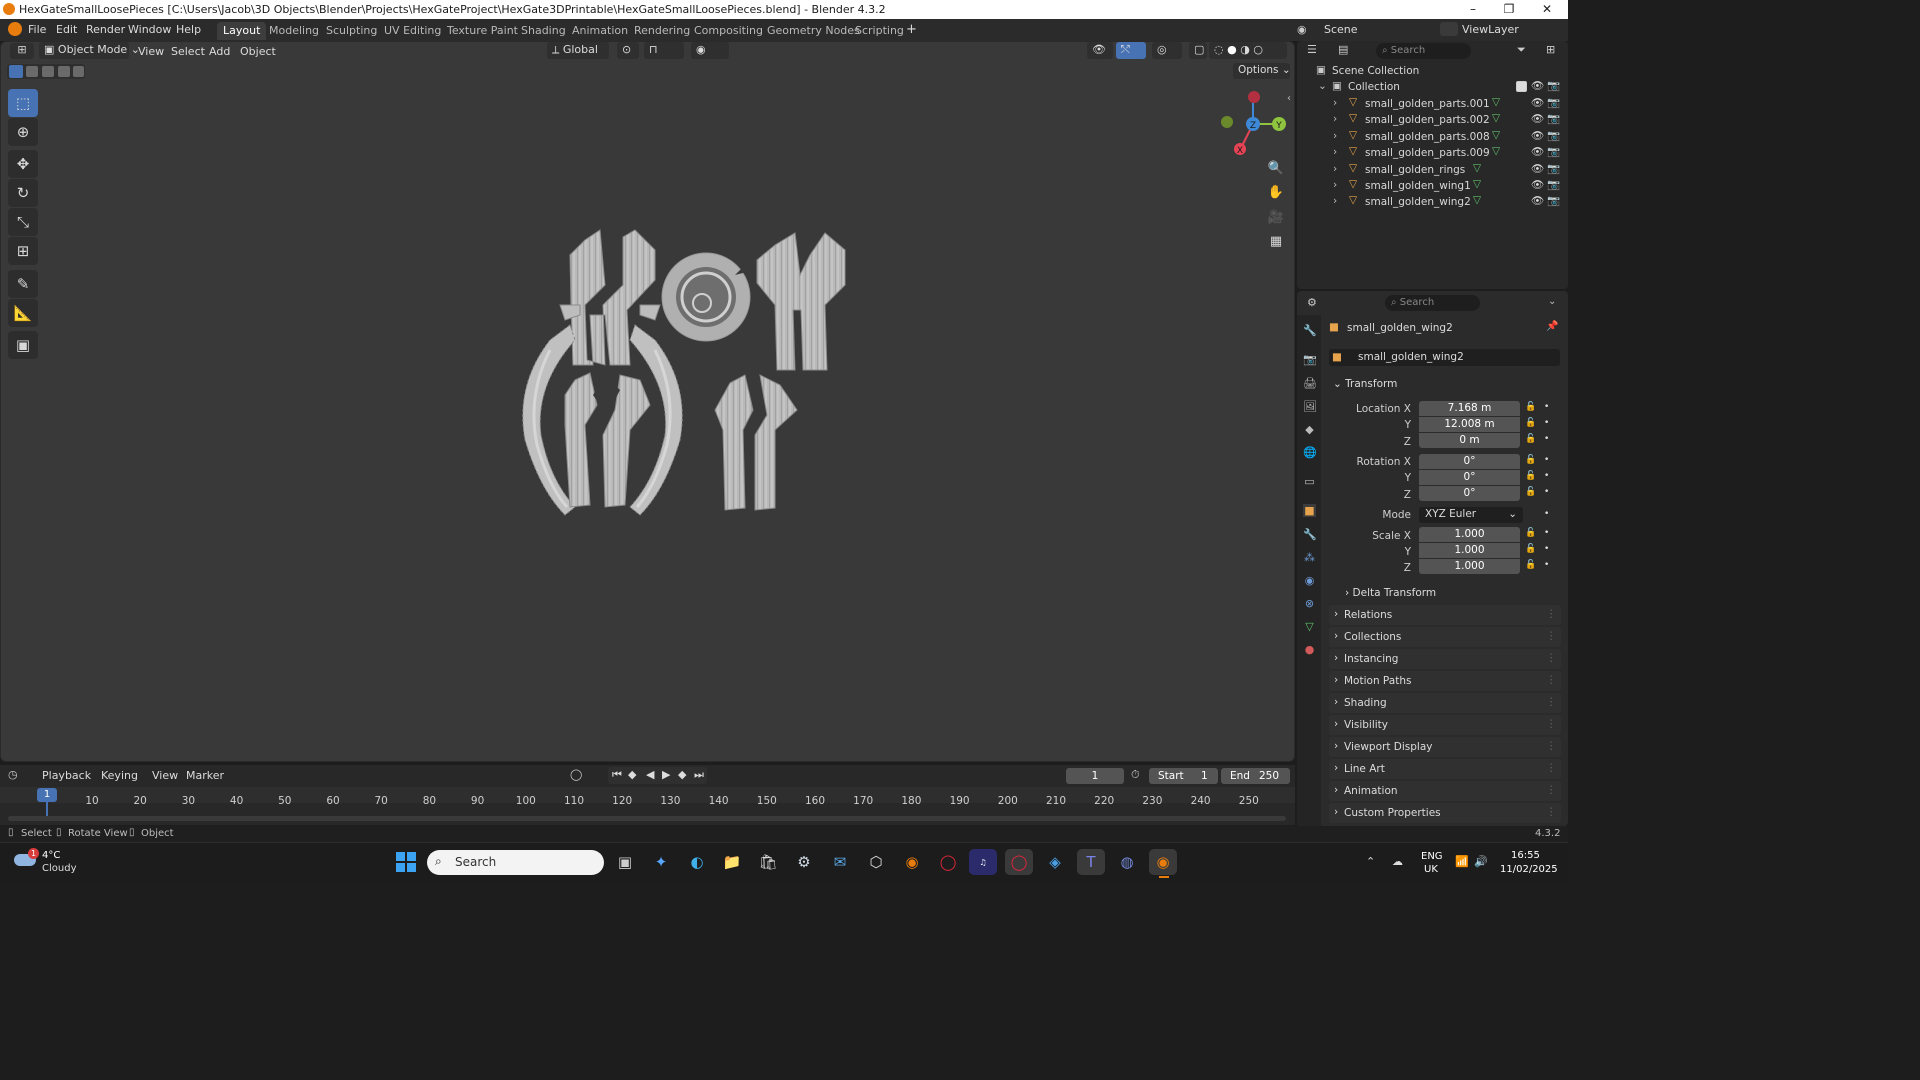 The width and height of the screenshot is (1920, 1080). What do you see at coordinates (1521, 86) in the screenshot?
I see `collection-exclude-checkbox` at bounding box center [1521, 86].